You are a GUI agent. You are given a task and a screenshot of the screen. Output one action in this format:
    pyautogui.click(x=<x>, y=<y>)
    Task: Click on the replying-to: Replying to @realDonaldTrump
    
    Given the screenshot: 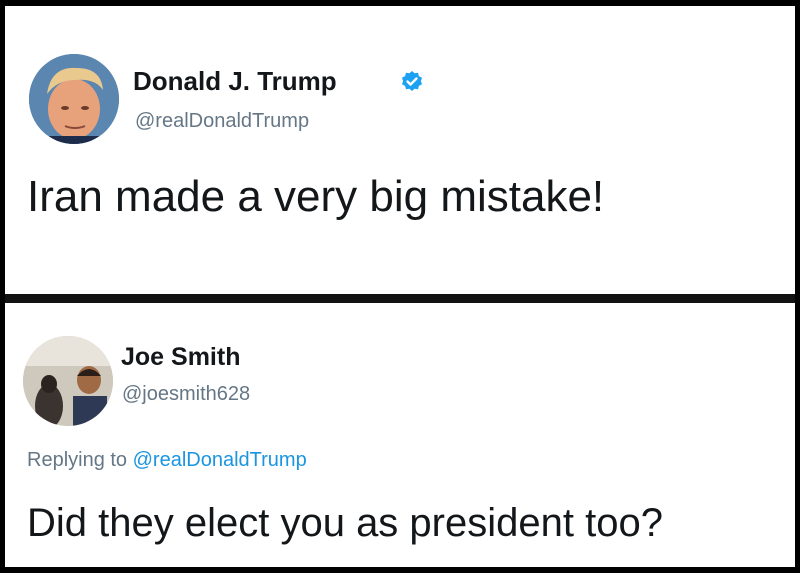 What is the action you would take?
    pyautogui.click(x=167, y=460)
    